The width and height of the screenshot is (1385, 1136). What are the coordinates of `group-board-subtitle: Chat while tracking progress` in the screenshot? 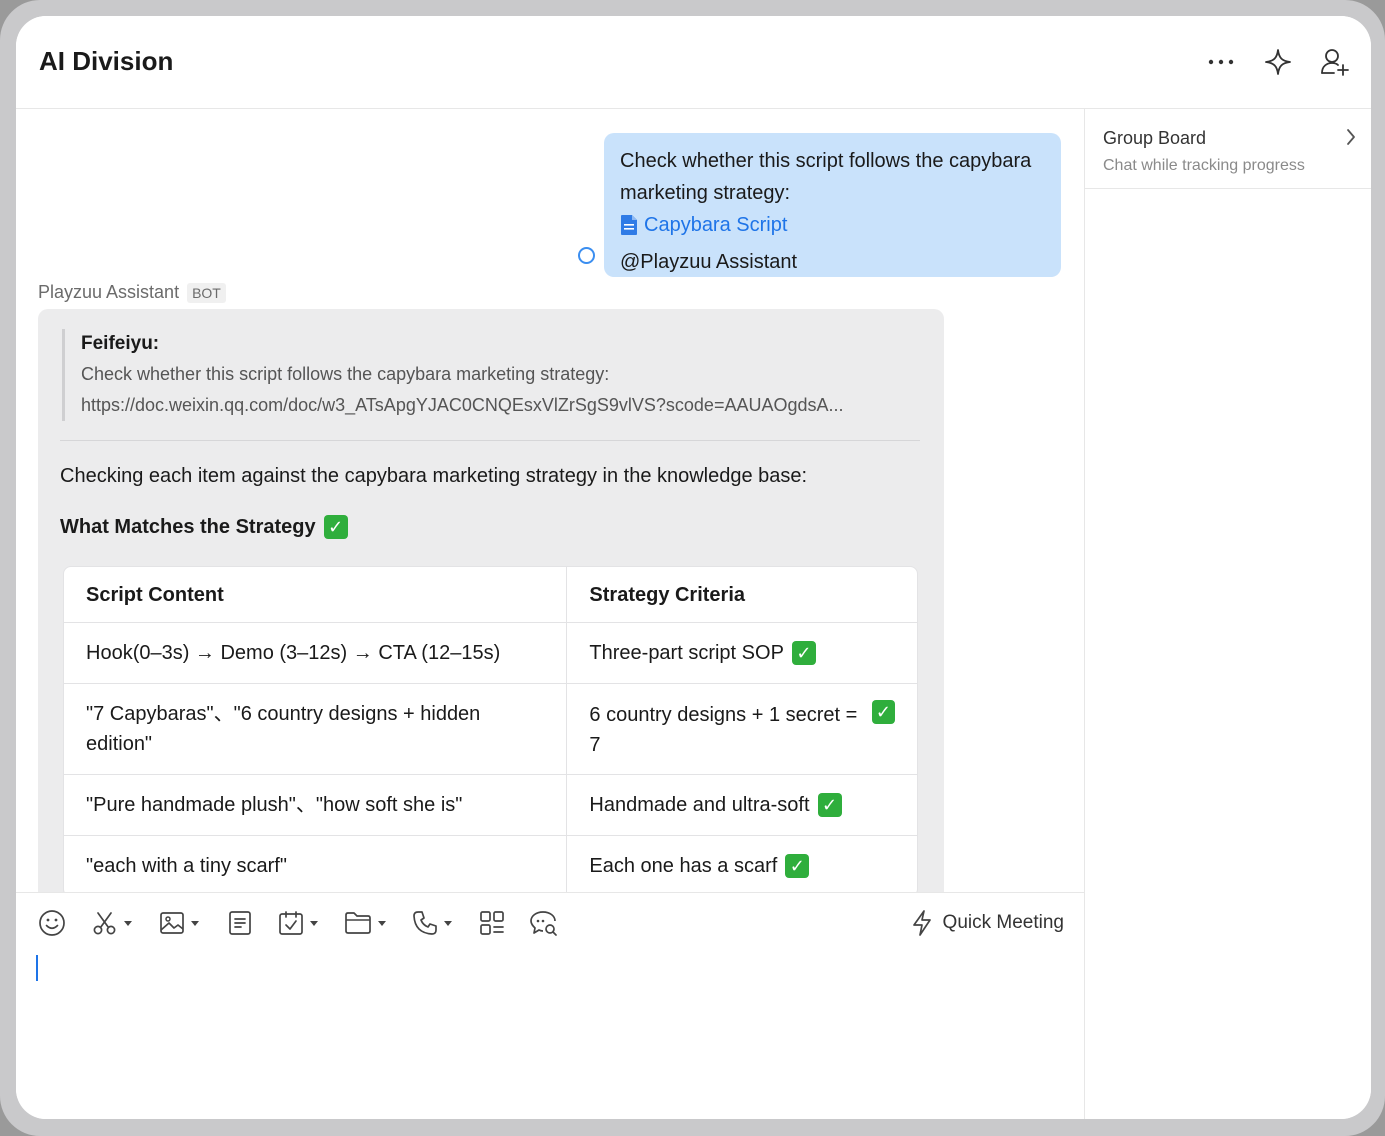 It's located at (1204, 165).